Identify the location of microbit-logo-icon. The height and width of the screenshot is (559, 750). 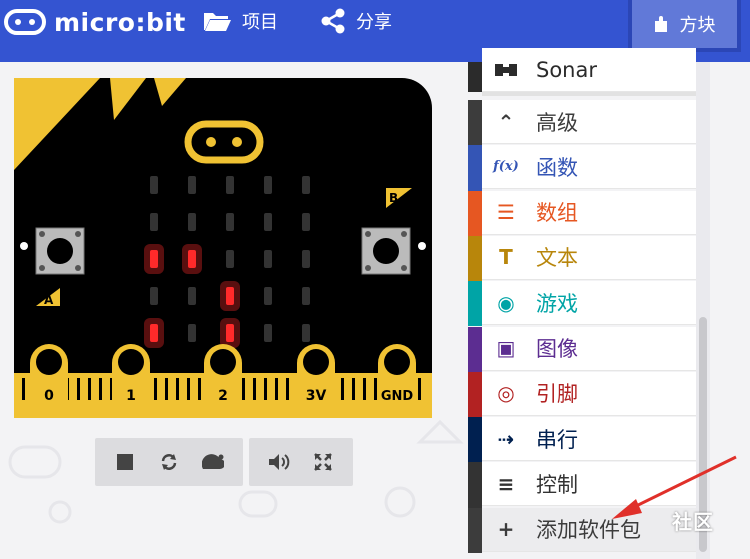
(25, 22).